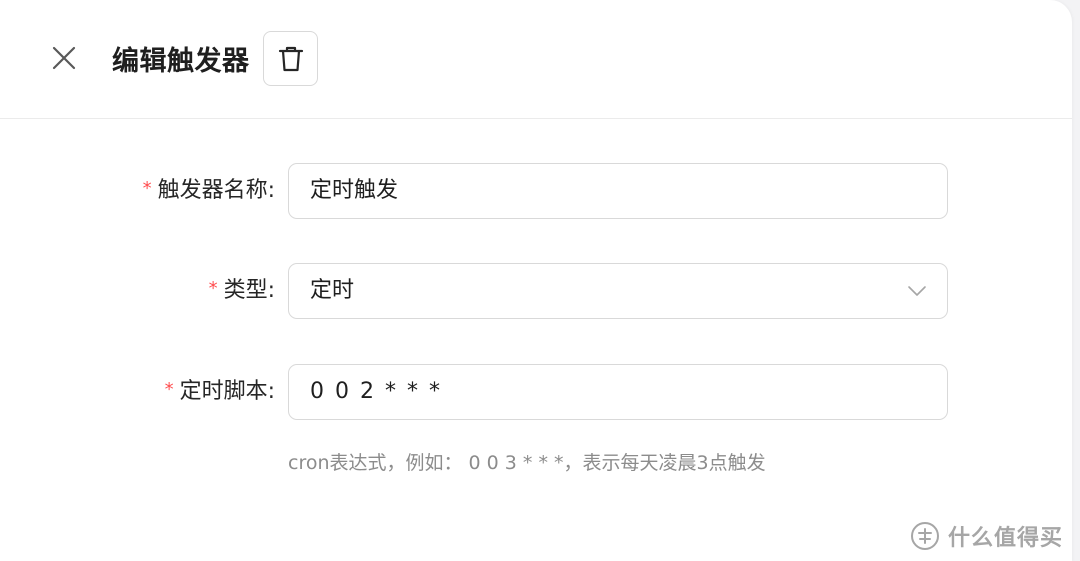  What do you see at coordinates (181, 61) in the screenshot?
I see `page-title: 编辑触发器` at bounding box center [181, 61].